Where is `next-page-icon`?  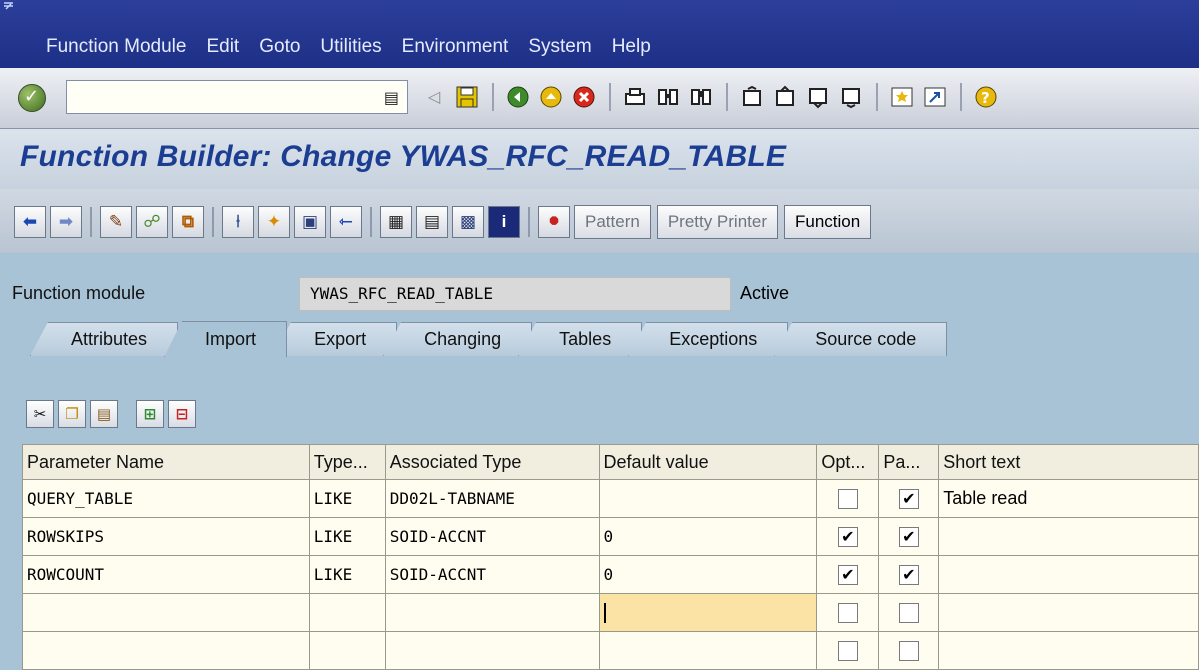
next-page-icon is located at coordinates (818, 97).